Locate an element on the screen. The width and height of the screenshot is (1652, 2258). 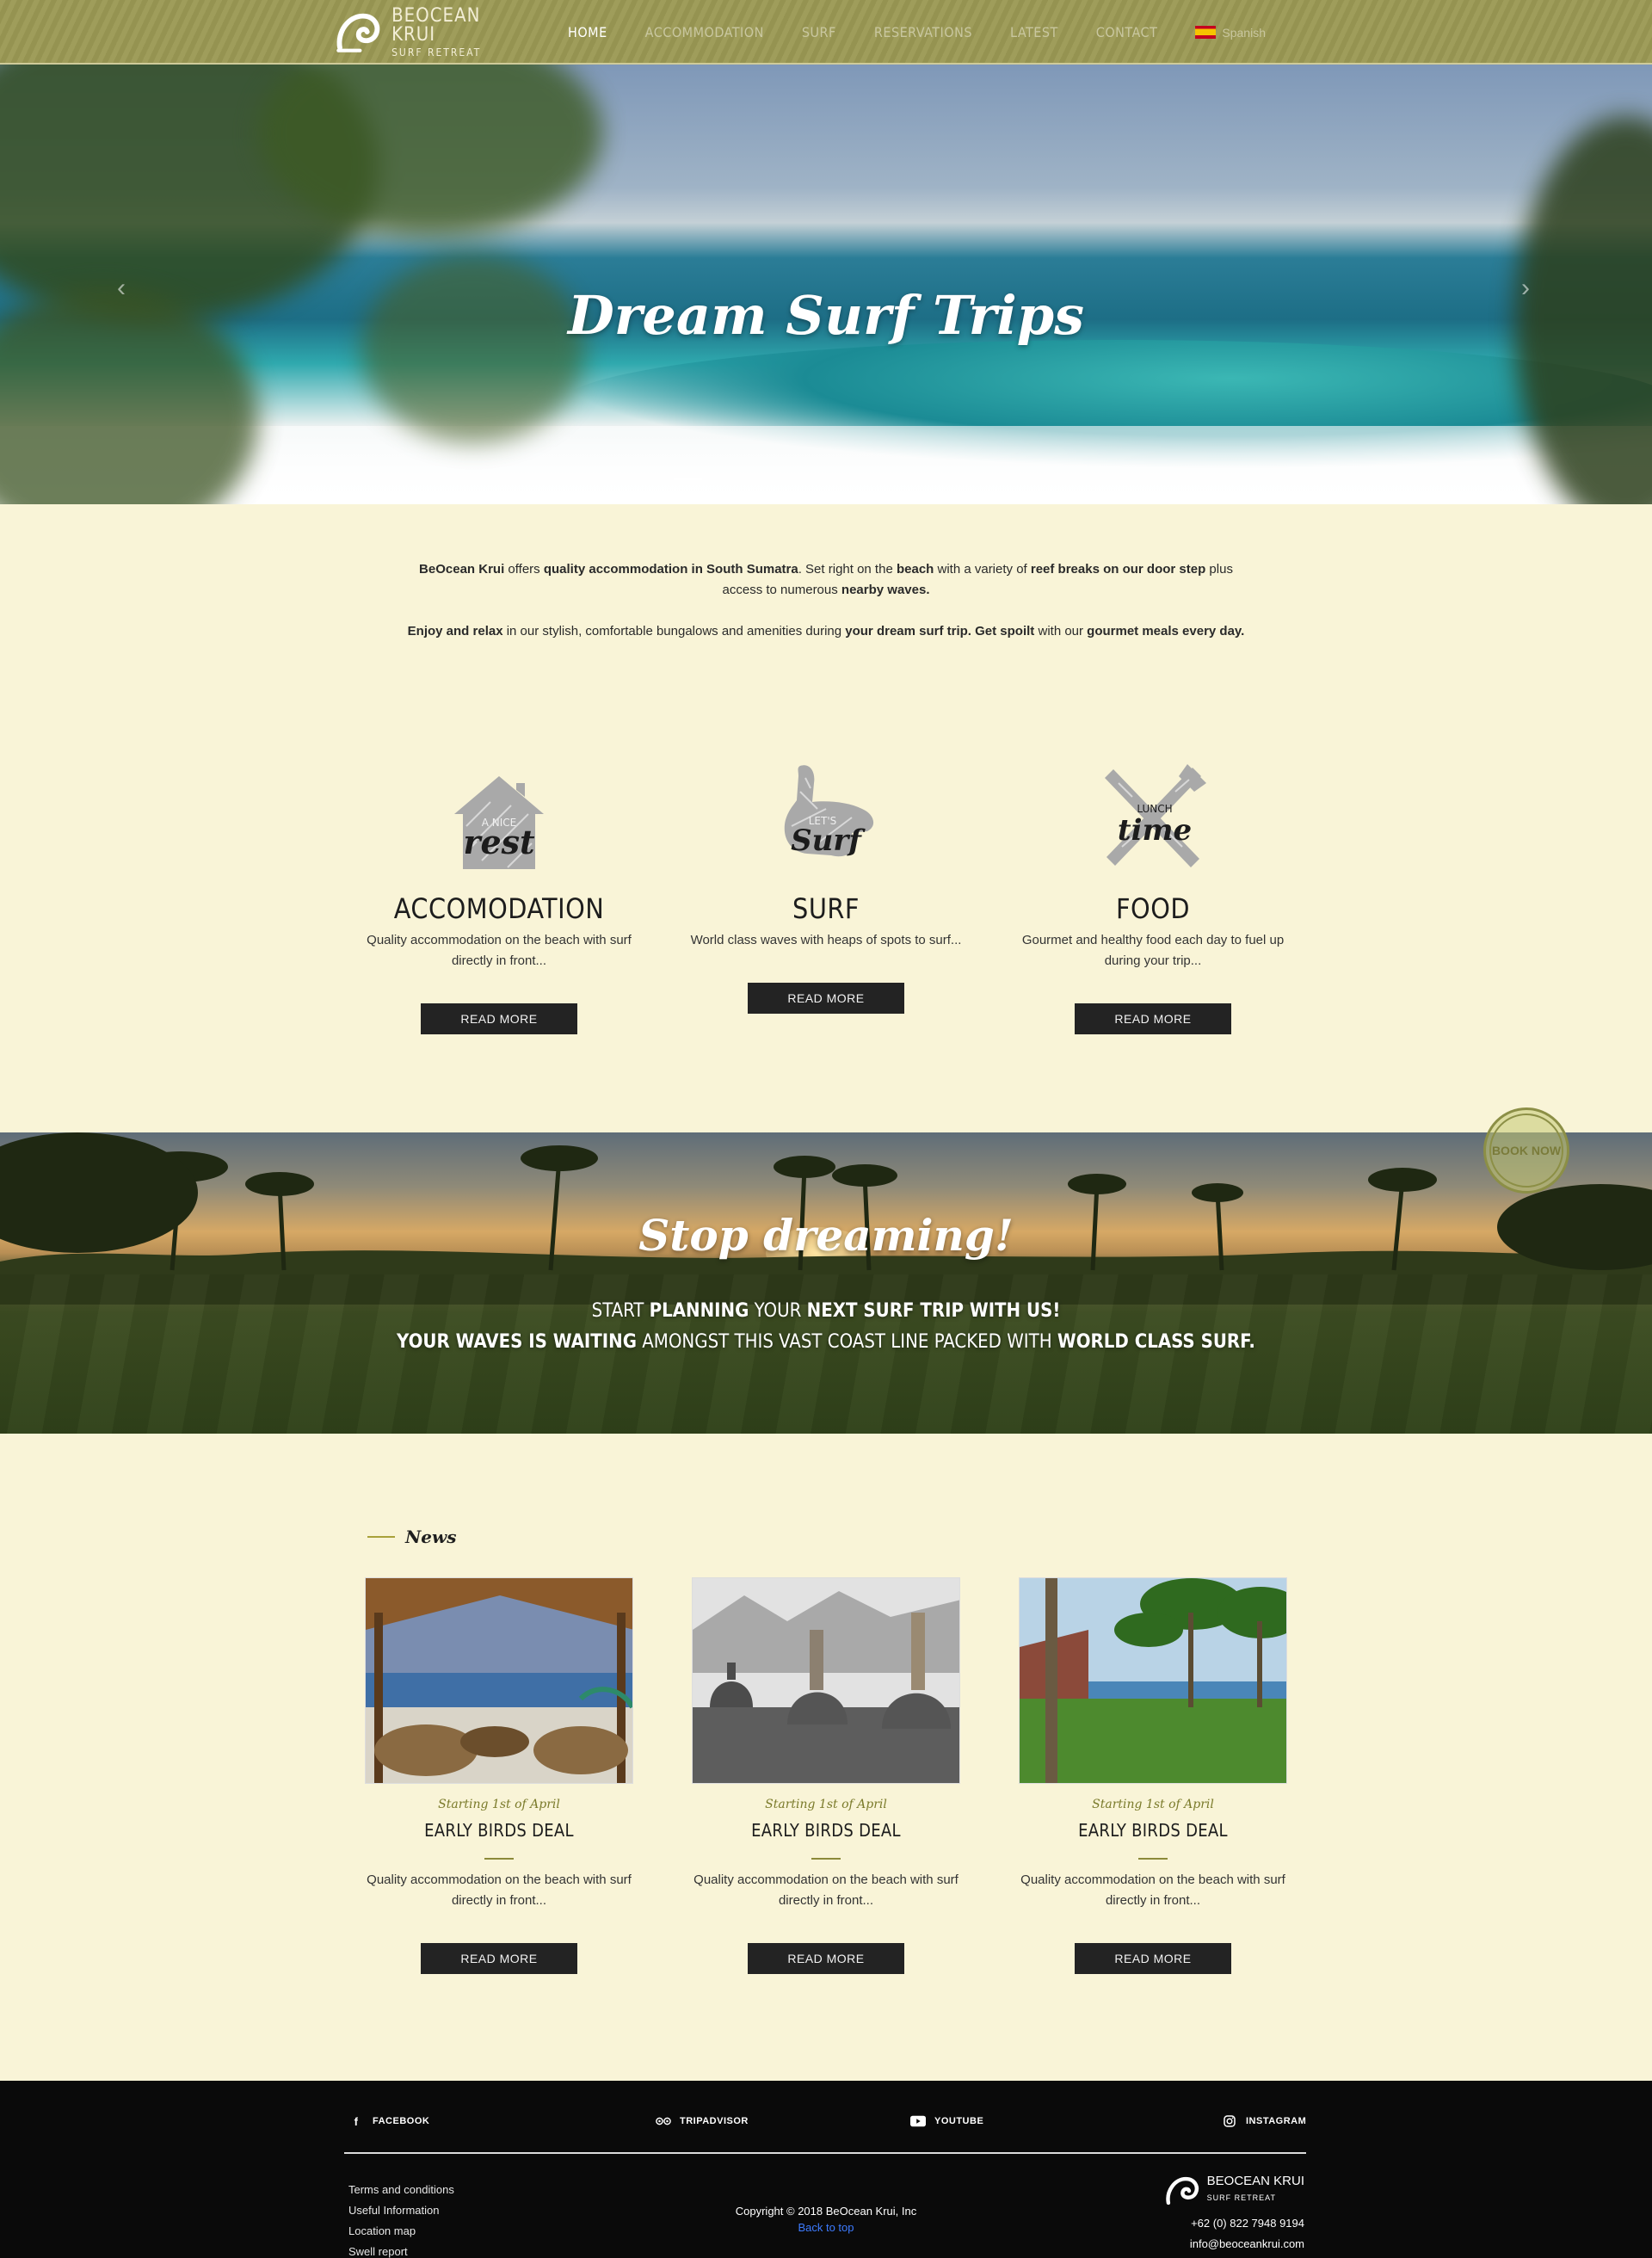
news-image-bungalow is located at coordinates (1153, 1680).